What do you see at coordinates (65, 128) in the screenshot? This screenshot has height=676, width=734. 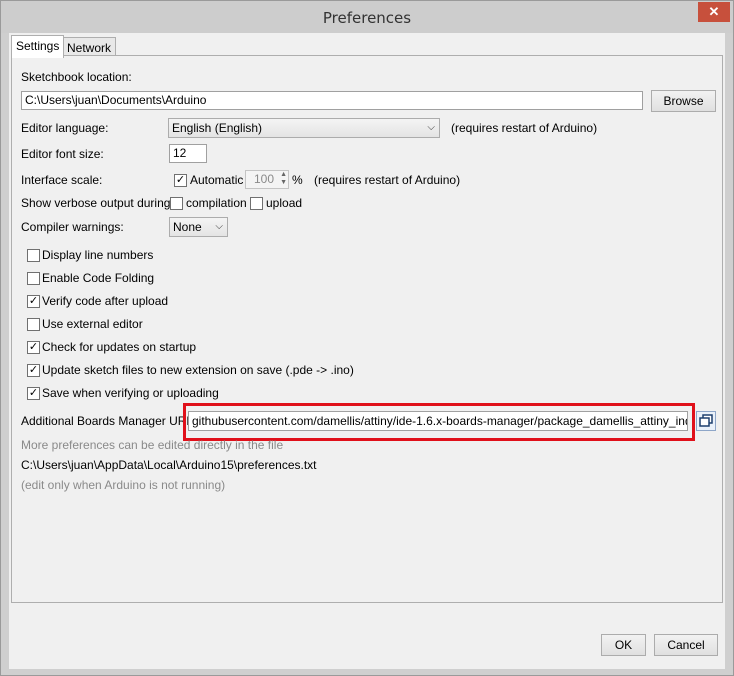 I see `editor-language-label: Editor language:` at bounding box center [65, 128].